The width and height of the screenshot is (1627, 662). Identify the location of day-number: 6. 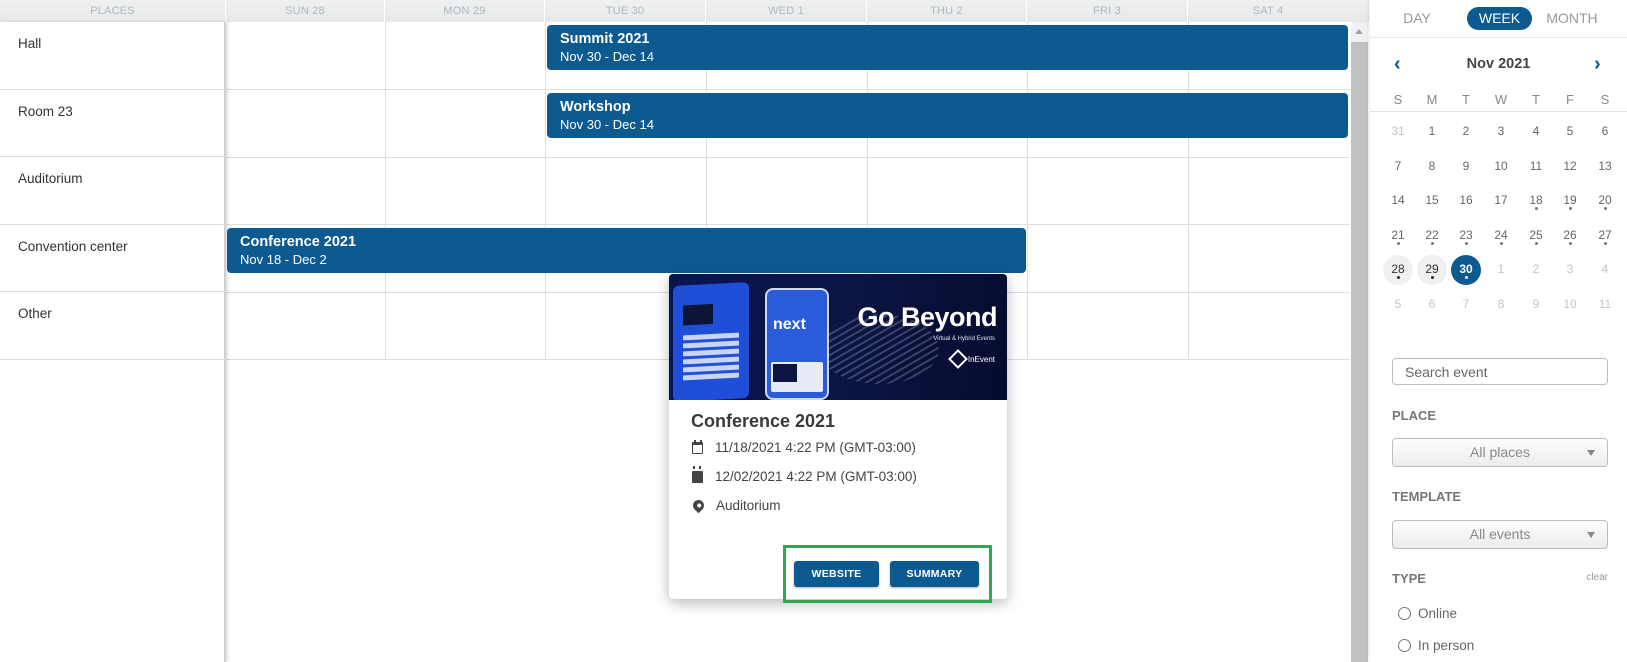
(1432, 303).